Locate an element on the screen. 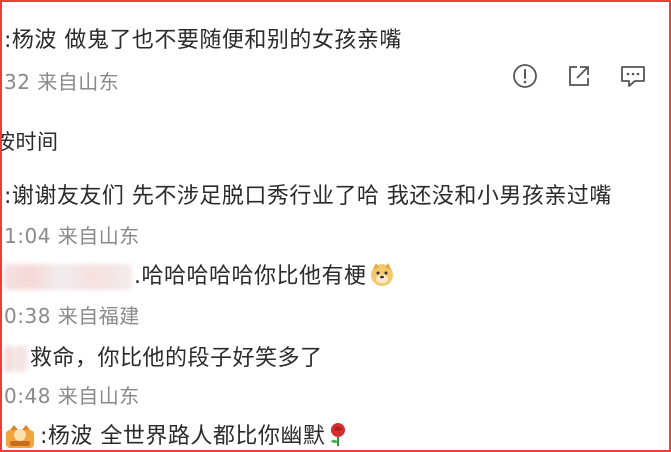 The image size is (671, 452). comment-text: :杨波 全世界路人都比你幽默 is located at coordinates (176, 434).